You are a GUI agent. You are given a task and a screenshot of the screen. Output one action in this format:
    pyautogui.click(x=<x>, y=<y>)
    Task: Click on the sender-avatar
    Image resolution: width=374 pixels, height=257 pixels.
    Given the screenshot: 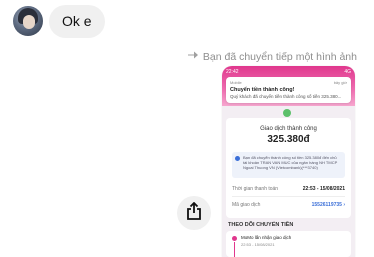 What is the action you would take?
    pyautogui.click(x=28, y=21)
    